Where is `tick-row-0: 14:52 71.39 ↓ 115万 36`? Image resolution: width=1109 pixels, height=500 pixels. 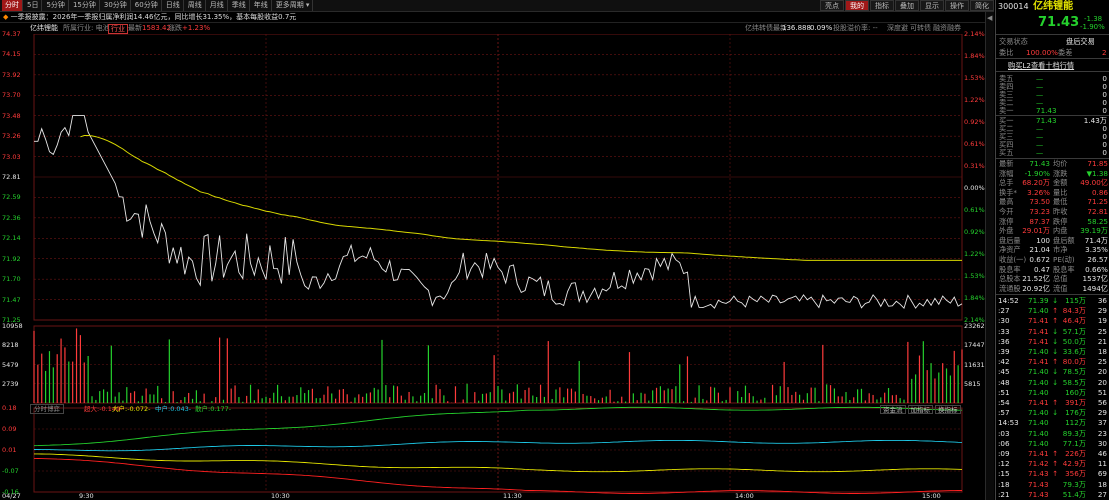
tick-row-0: 14:52 71.39 ↓ 115万 36 is located at coordinates (1052, 301).